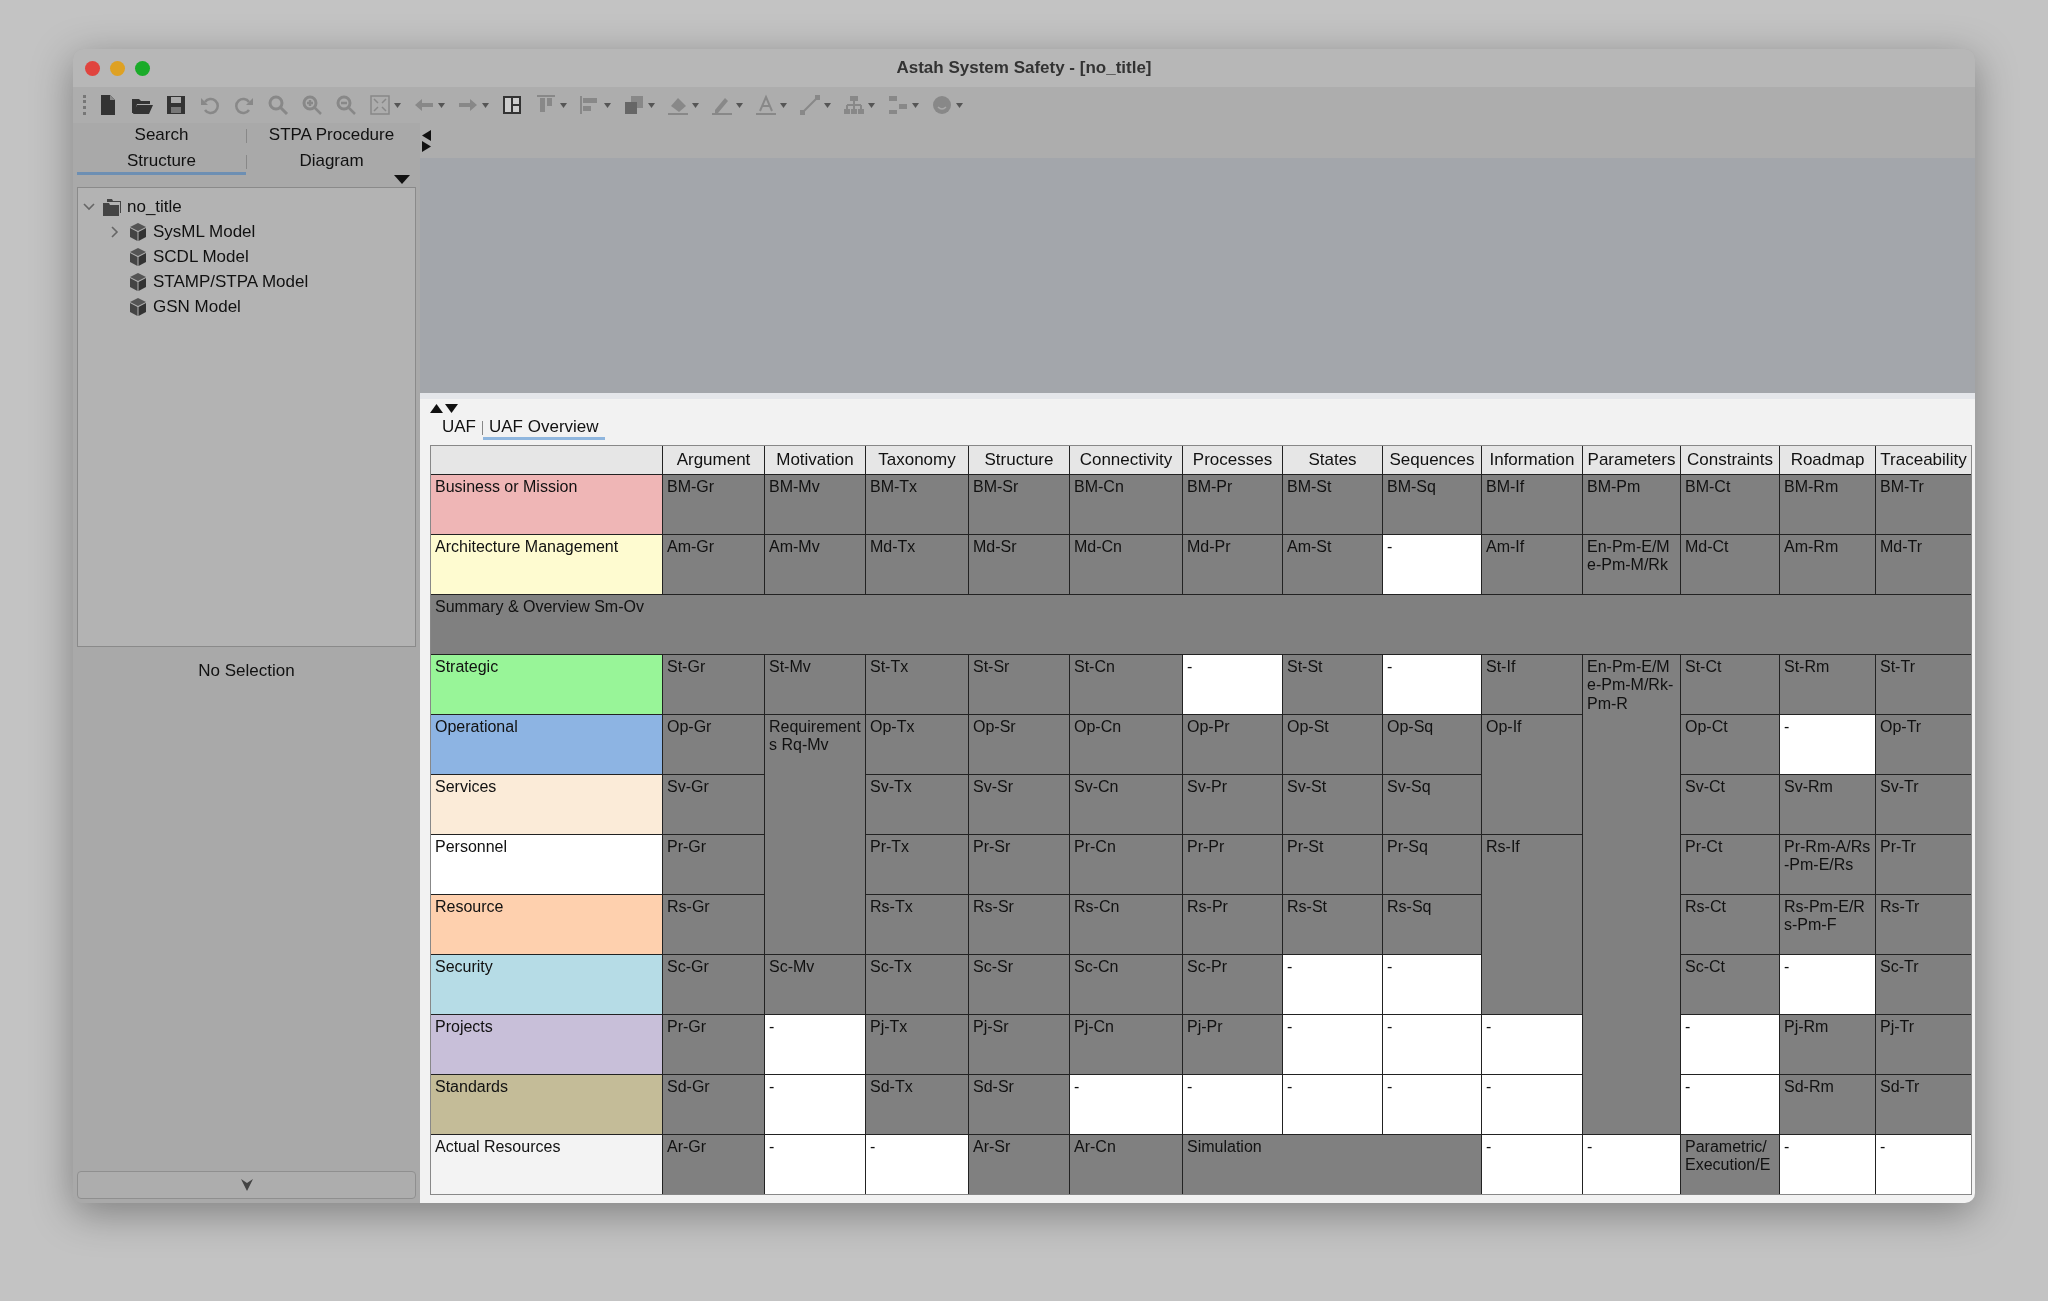 Image resolution: width=2048 pixels, height=1301 pixels. Describe the element at coordinates (1923, 460) in the screenshot. I see `column-header: Traceability` at that location.